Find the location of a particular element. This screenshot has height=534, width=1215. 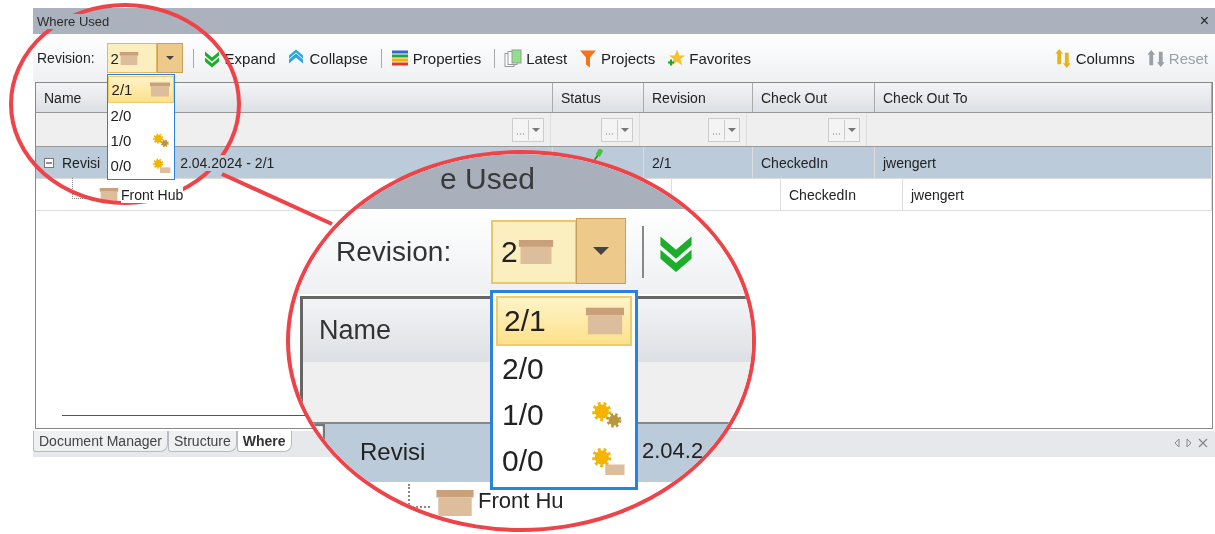

tab-navigation-icon is located at coordinates (1191, 443).